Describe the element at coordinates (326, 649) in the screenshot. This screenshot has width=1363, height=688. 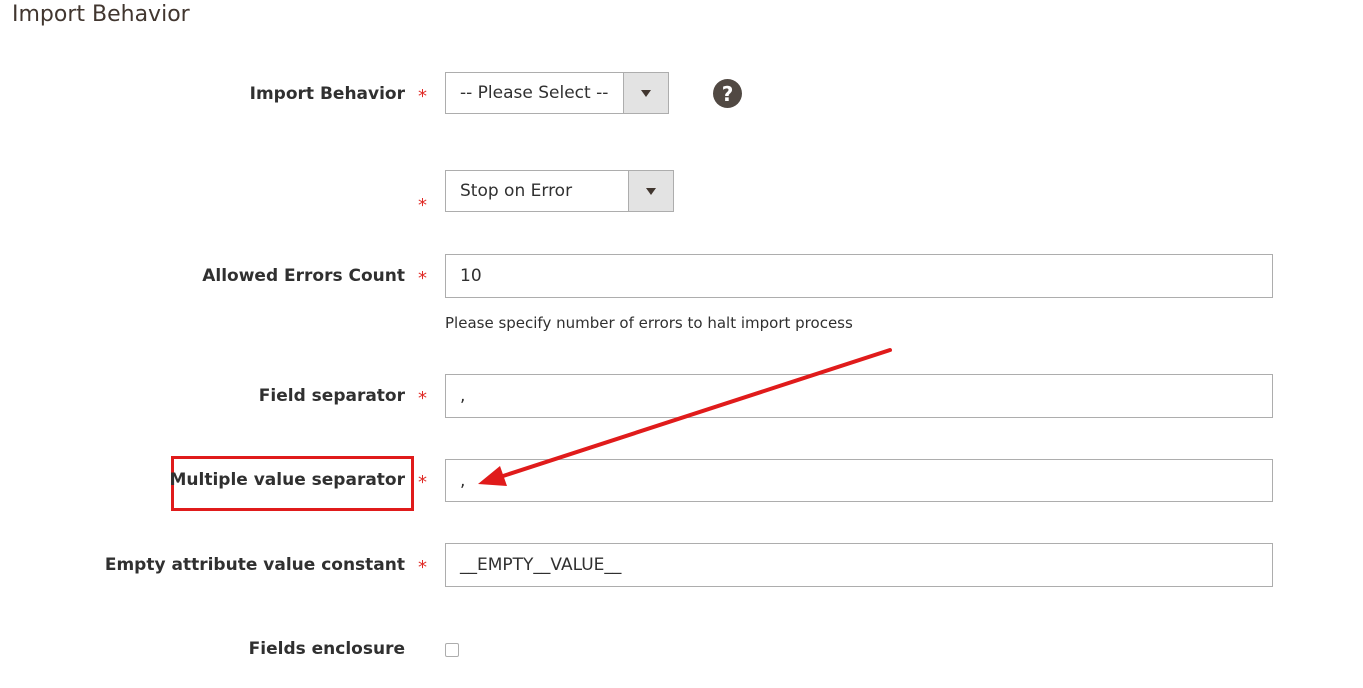
I see `fields-enclosure-label: Fields enclosure` at that location.